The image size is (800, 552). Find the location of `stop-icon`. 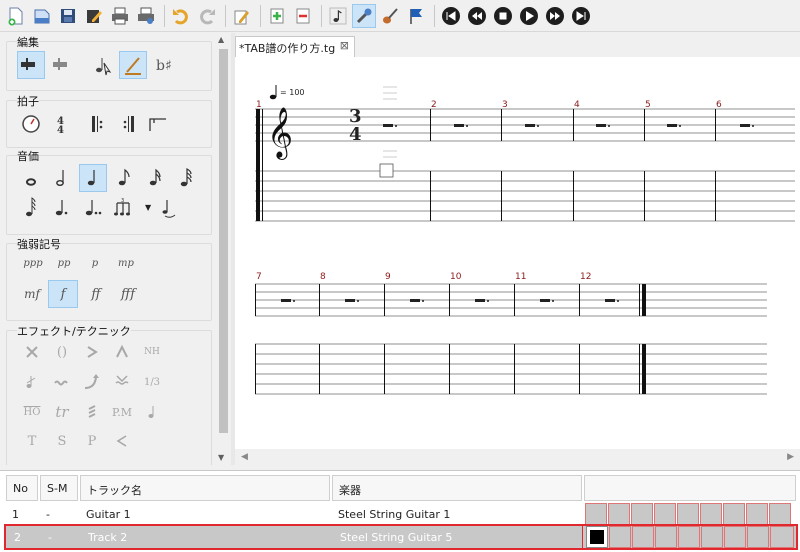

stop-icon is located at coordinates (503, 16).